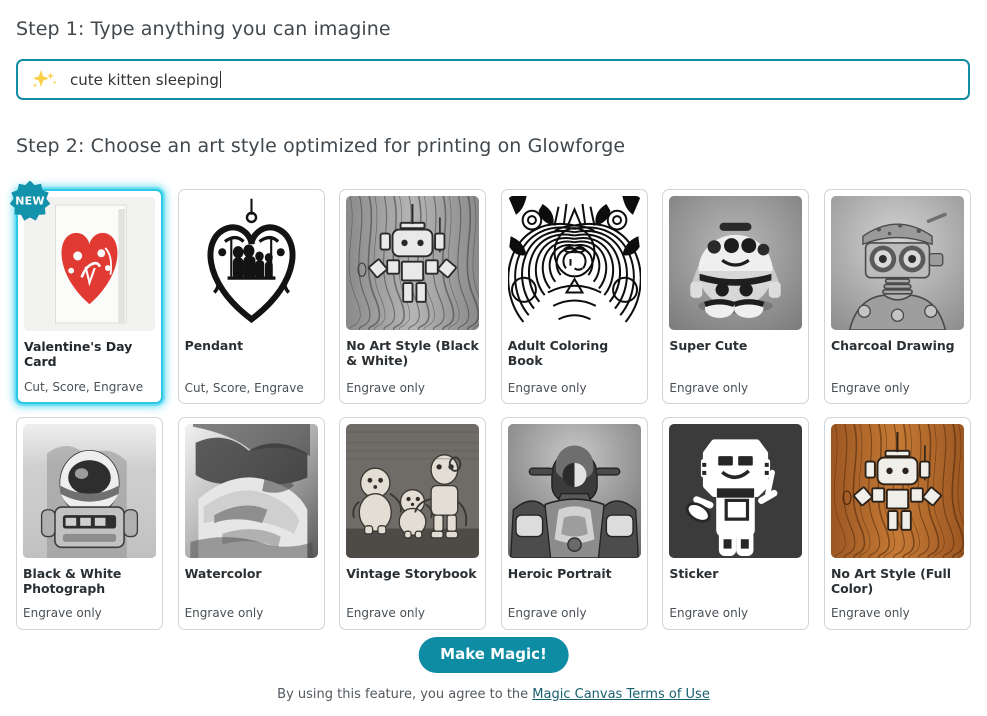 This screenshot has height=716, width=987. Describe the element at coordinates (89, 264) in the screenshot. I see `valentines-heart-card-thumbnail` at that location.